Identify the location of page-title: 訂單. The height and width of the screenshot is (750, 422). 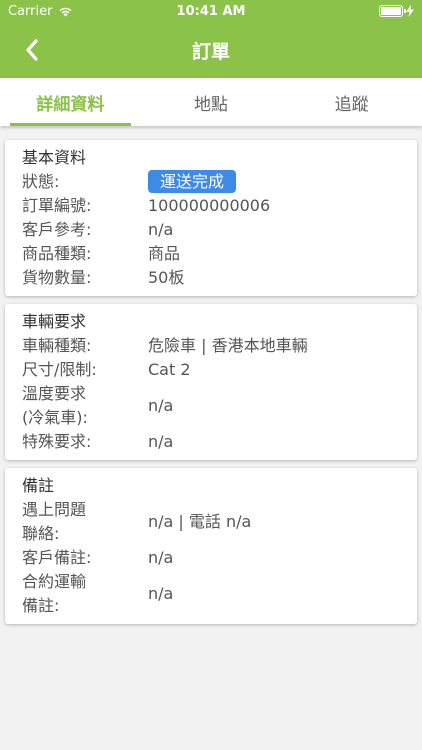
(210, 51).